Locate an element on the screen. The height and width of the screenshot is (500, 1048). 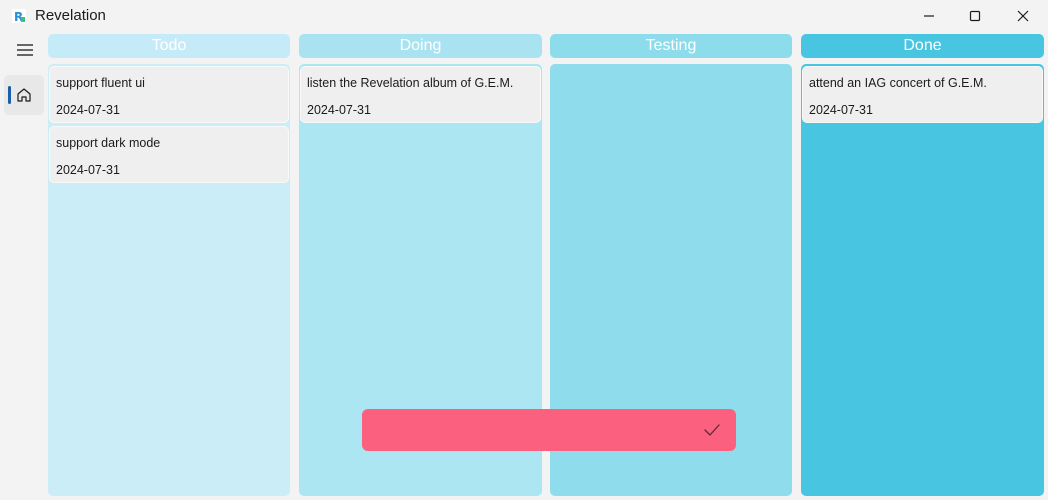
task-title: support fluent ui is located at coordinates (100, 83).